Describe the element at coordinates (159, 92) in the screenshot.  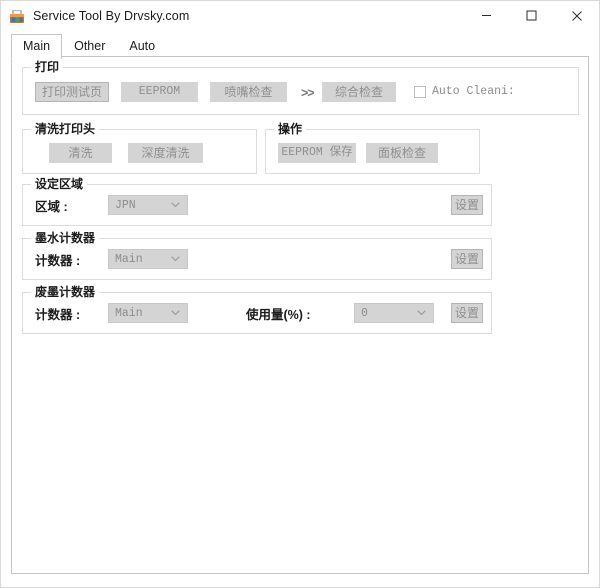
I see `eeprom-button: EEPROM` at that location.